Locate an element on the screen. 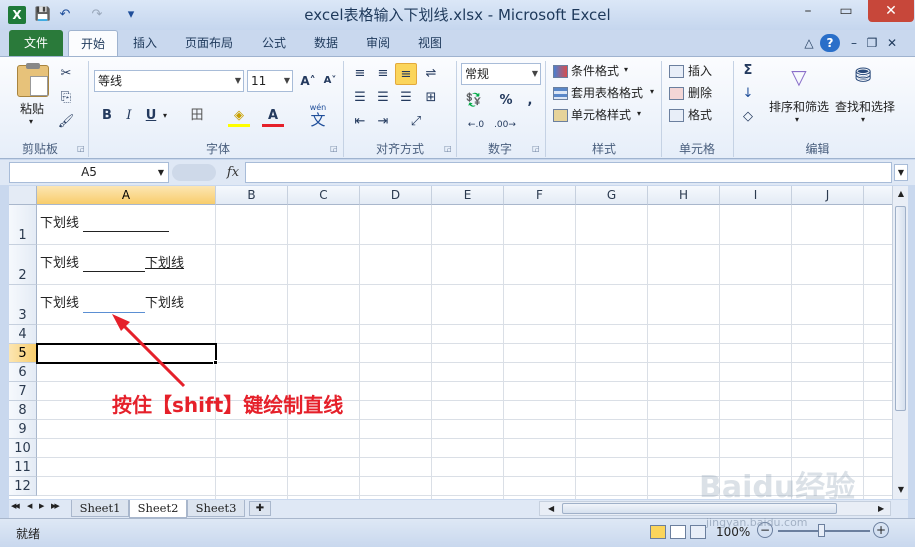 Image resolution: width=915 pixels, height=547 pixels. sheet-tab-sheet2: Sheet2 is located at coordinates (158, 509).